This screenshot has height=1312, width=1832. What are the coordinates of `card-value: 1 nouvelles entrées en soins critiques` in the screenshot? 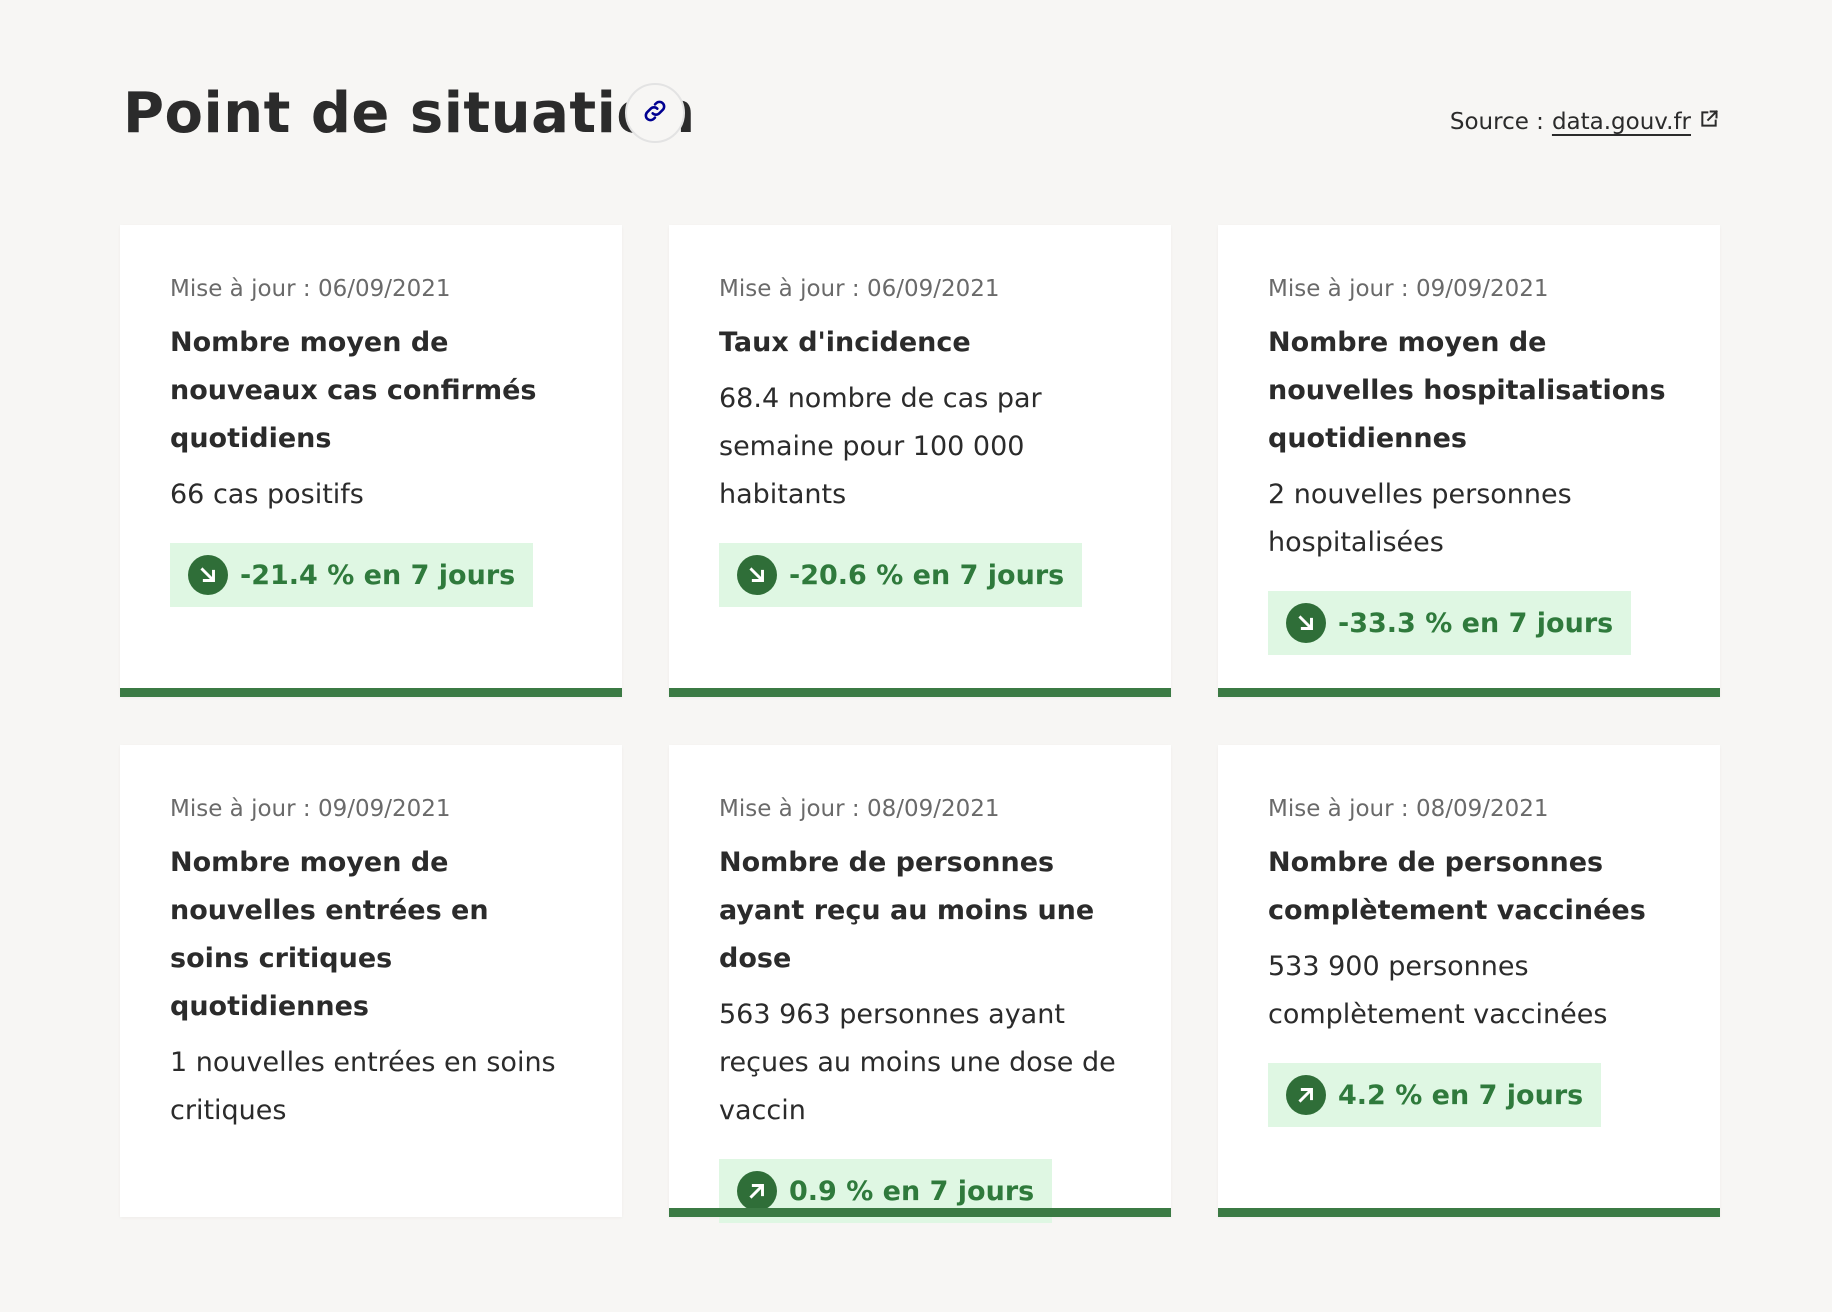 It's located at (363, 1086).